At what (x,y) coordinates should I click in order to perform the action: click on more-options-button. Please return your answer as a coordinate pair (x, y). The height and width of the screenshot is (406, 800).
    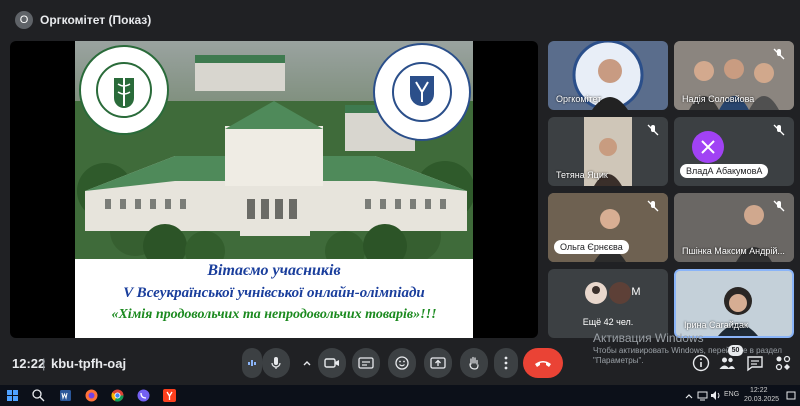
    Looking at the image, I should click on (506, 363).